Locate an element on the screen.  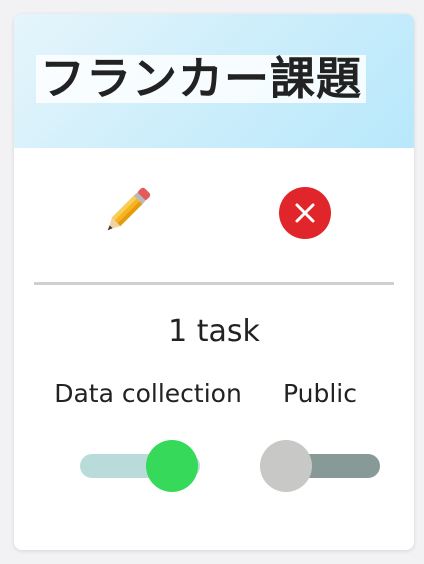
delete-button is located at coordinates (305, 213).